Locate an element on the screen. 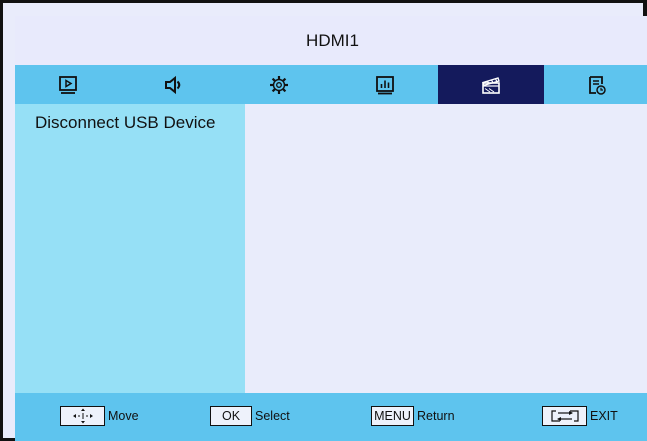 The height and width of the screenshot is (441, 647). move-label: Move is located at coordinates (123, 416).